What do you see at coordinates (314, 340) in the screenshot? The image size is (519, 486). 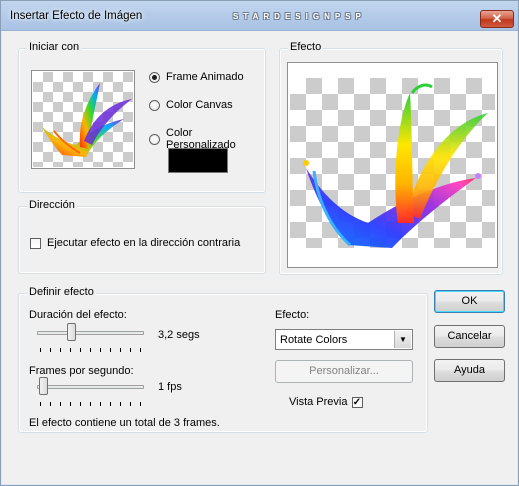 I see `effect-type-value: Rotate Colors` at bounding box center [314, 340].